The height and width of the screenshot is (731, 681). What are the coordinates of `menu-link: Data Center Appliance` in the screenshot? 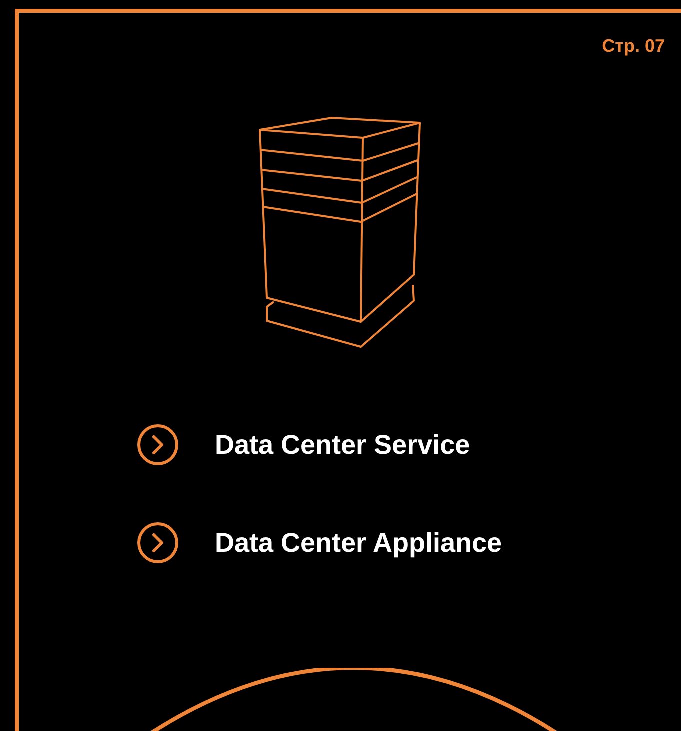 It's located at (409, 543).